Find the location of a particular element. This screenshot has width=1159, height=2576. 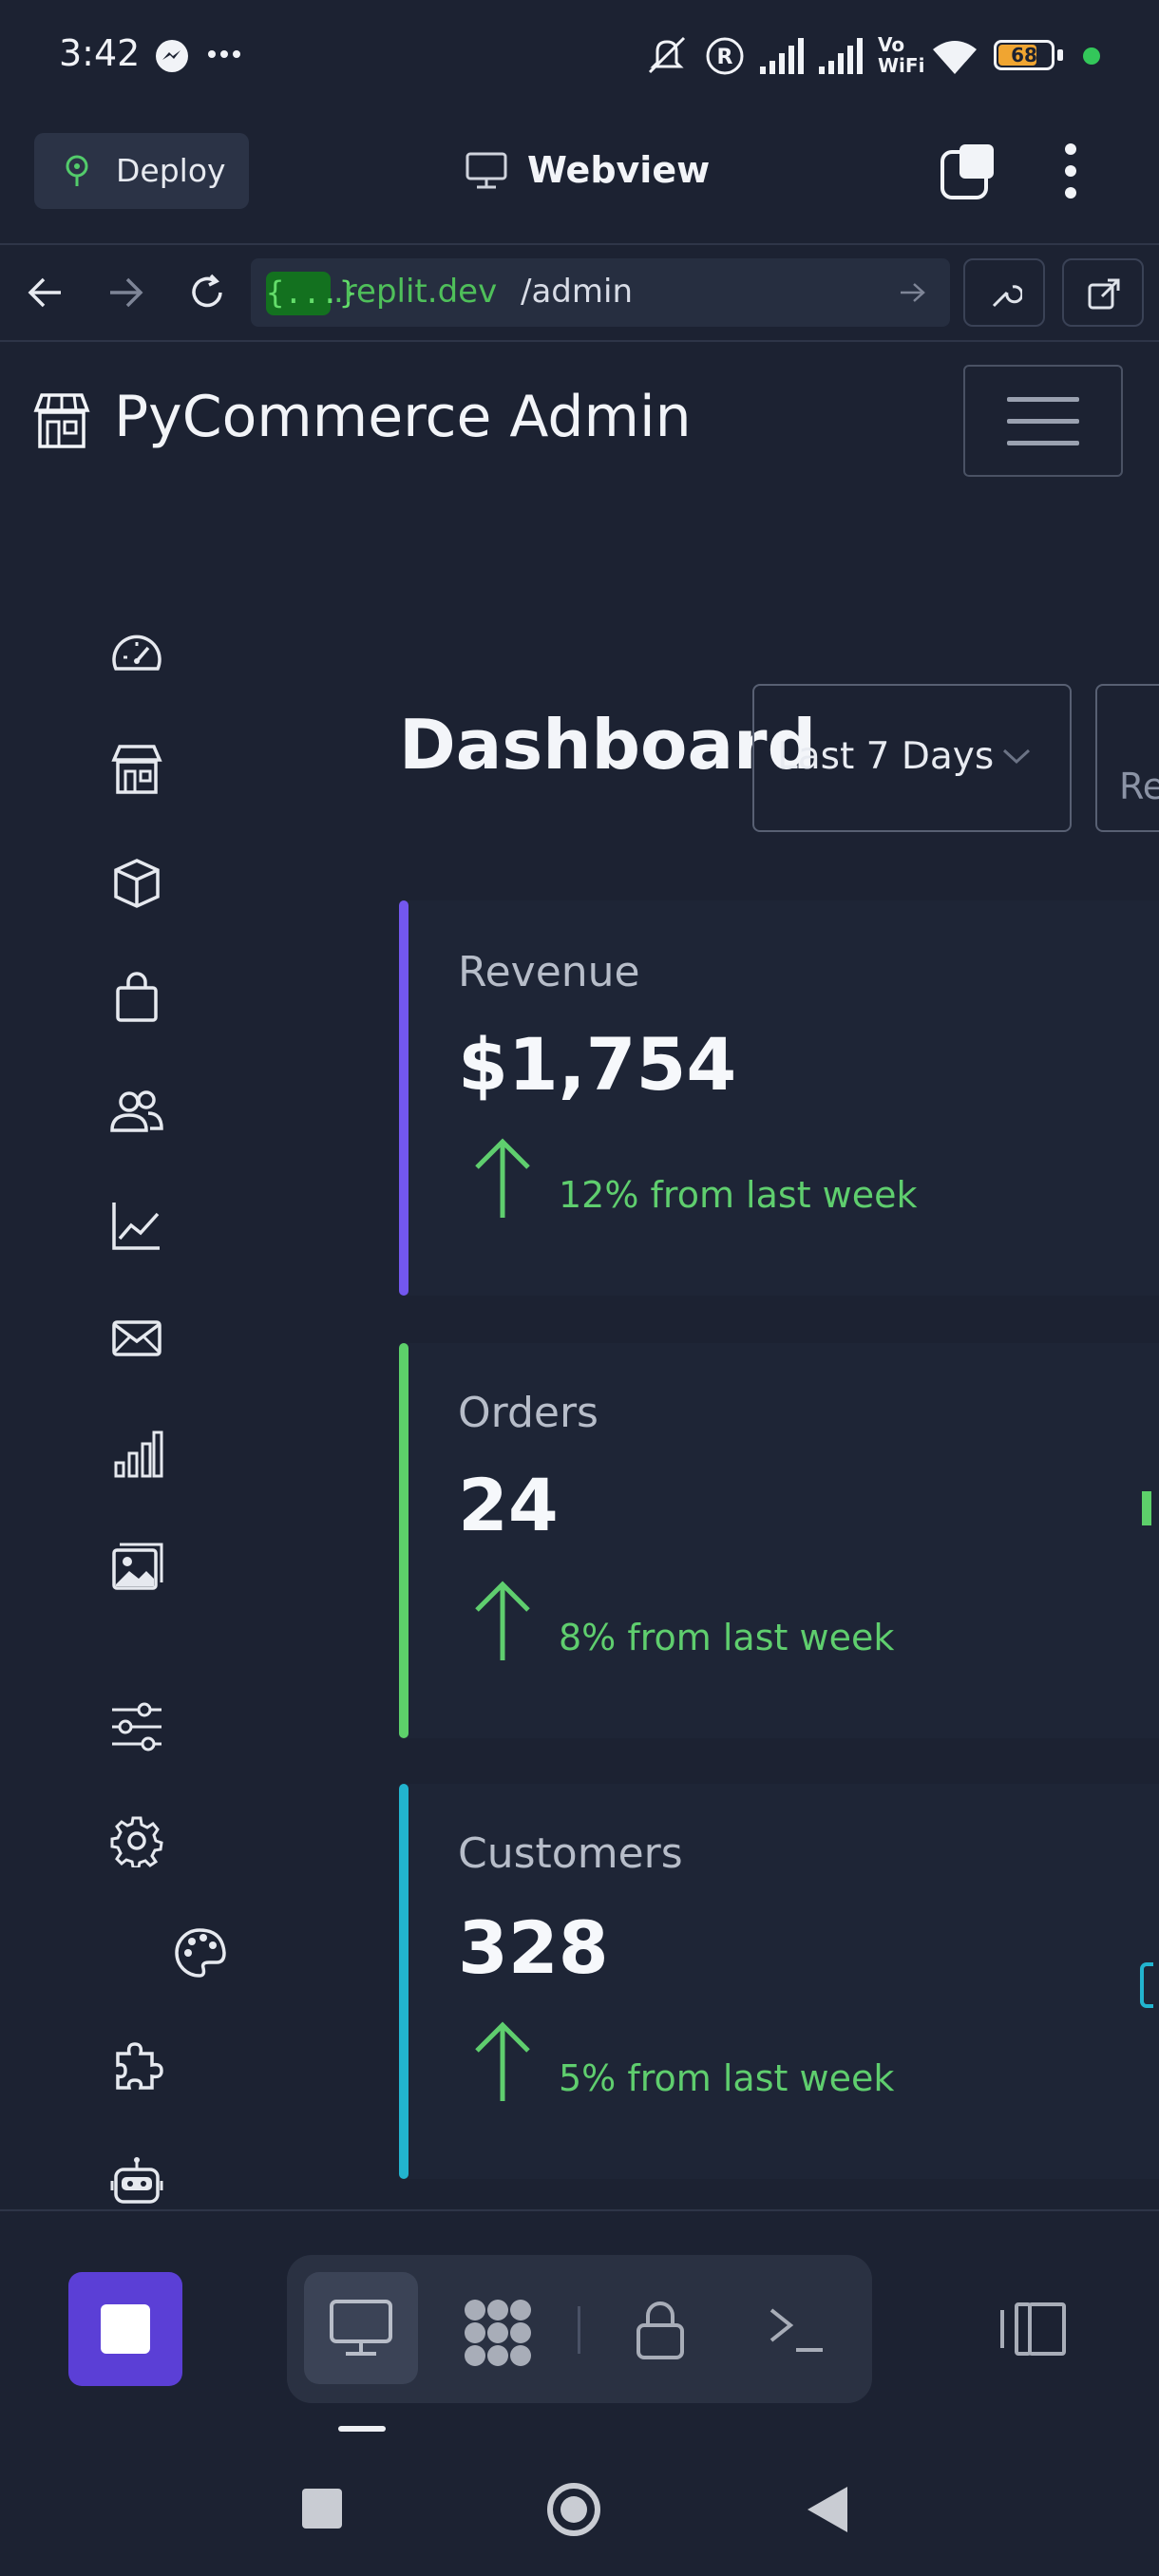

terminal-icon is located at coordinates (796, 2330).